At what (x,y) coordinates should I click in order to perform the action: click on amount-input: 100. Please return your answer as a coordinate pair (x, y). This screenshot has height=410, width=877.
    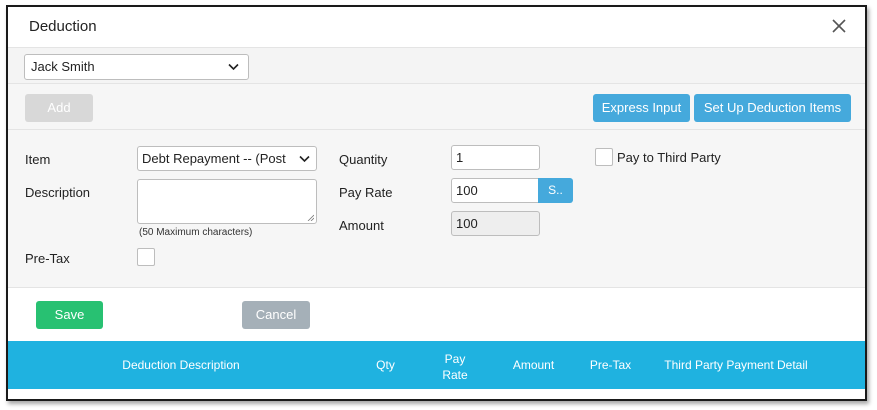
    Looking at the image, I should click on (495, 223).